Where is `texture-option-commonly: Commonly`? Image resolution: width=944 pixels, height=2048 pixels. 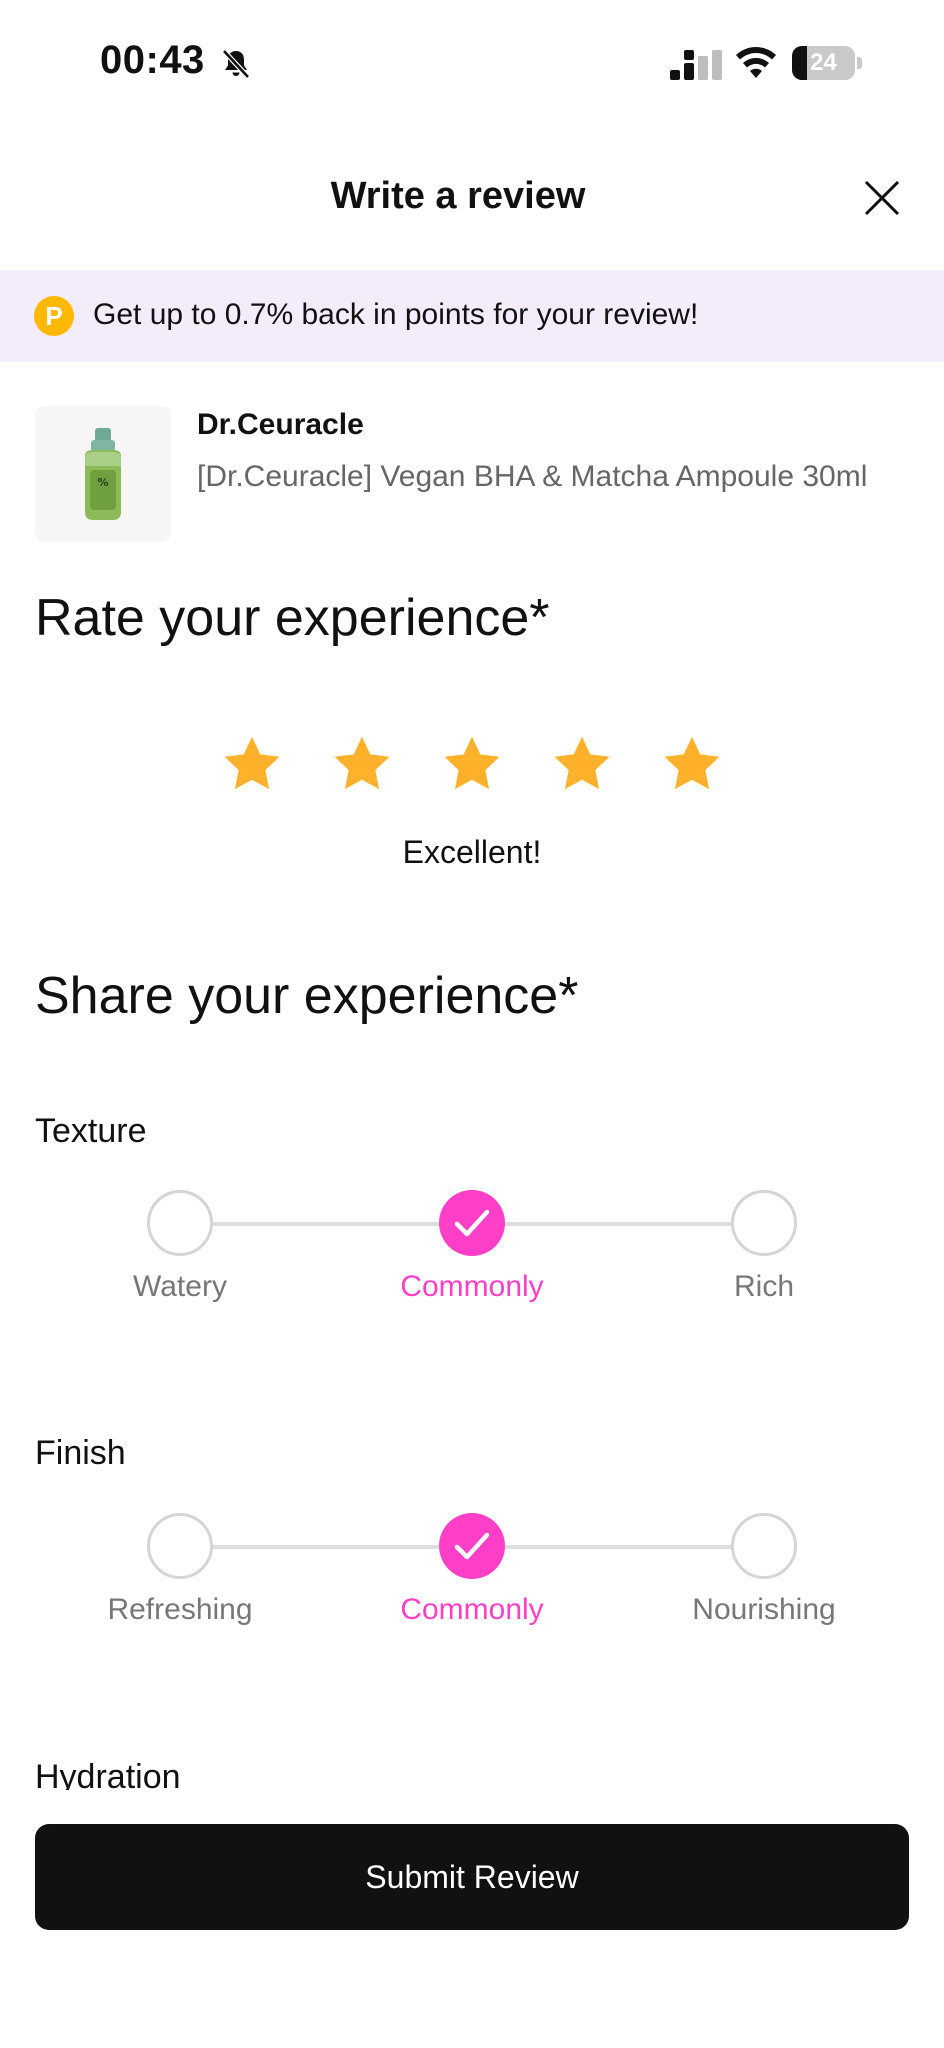
texture-option-commonly: Commonly is located at coordinates (472, 1254).